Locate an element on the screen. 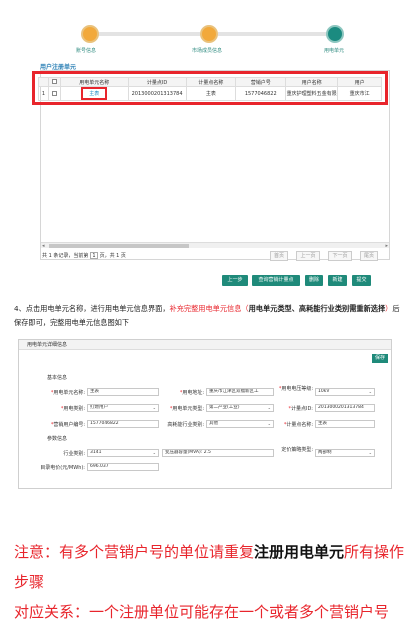 Image resolution: width=410 pixels, height=633 pixels. row-unit-name-cell: 主表 is located at coordinates (94, 93).